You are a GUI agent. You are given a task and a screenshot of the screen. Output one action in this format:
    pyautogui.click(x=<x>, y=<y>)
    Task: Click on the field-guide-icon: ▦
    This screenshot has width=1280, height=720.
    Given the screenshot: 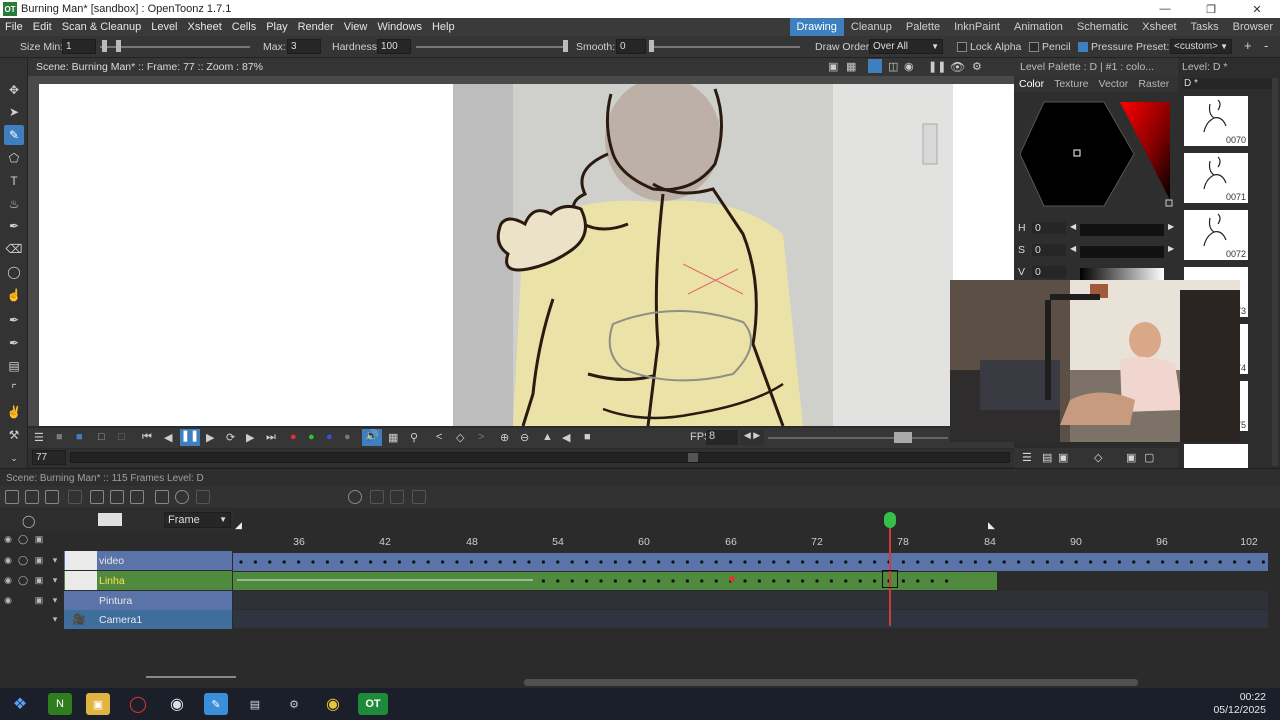 What is the action you would take?
    pyautogui.click(x=851, y=66)
    